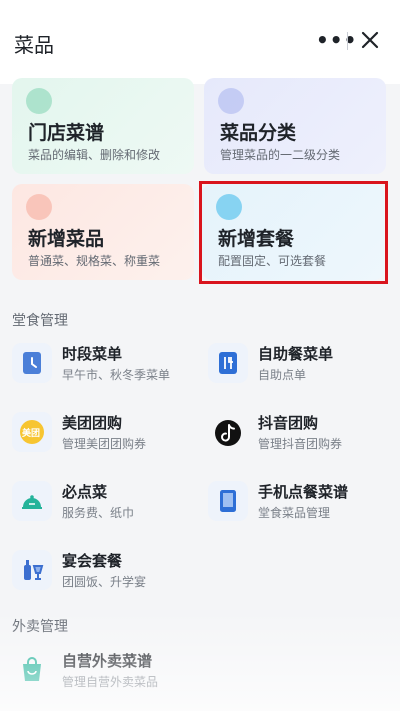 The image size is (400, 711). Describe the element at coordinates (228, 501) in the screenshot. I see `tablet-icon` at that location.